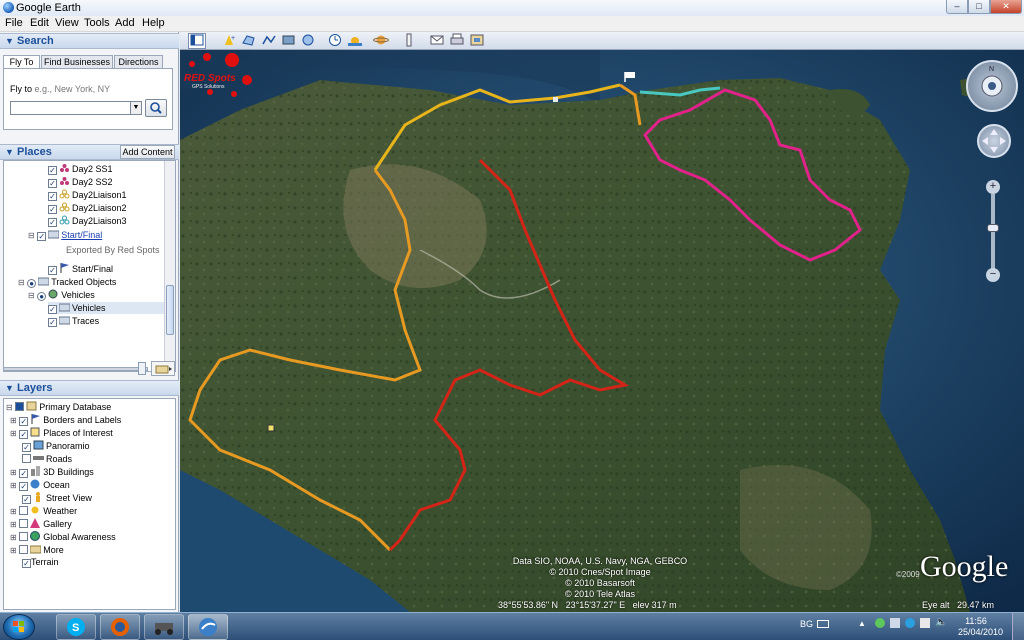 The image size is (1024, 640). Describe the element at coordinates (71, 108) in the screenshot. I see `fly-to-input` at that location.